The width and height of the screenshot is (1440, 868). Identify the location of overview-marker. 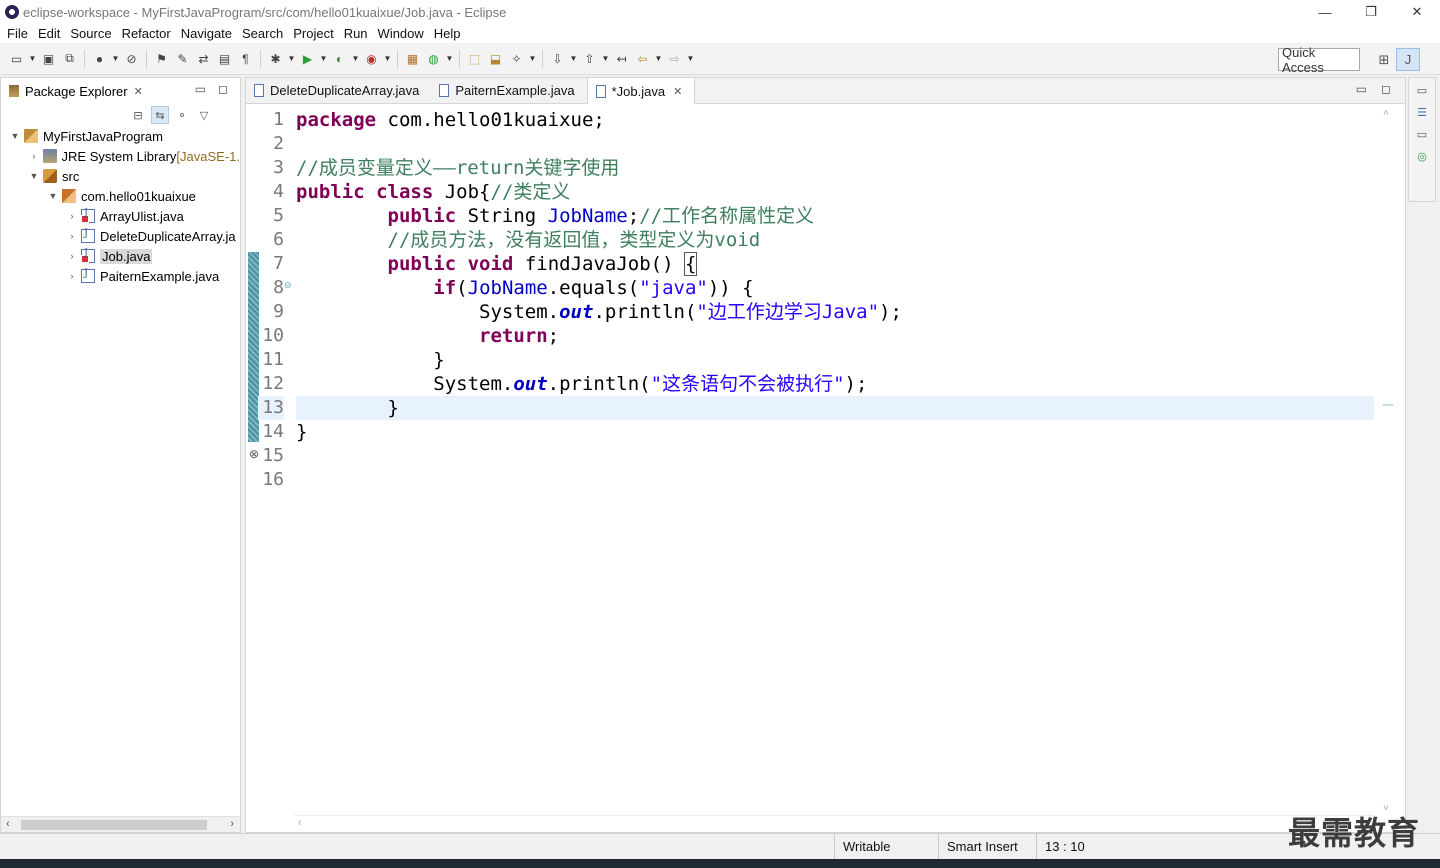
(1388, 405).